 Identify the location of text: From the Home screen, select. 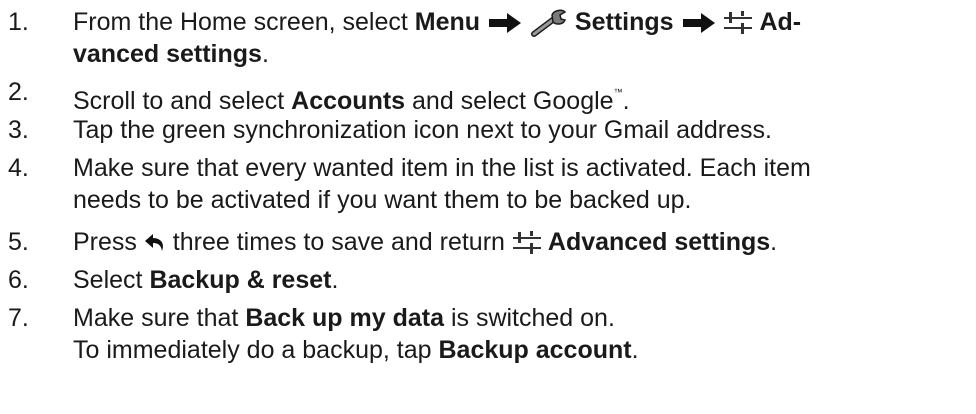
(244, 22).